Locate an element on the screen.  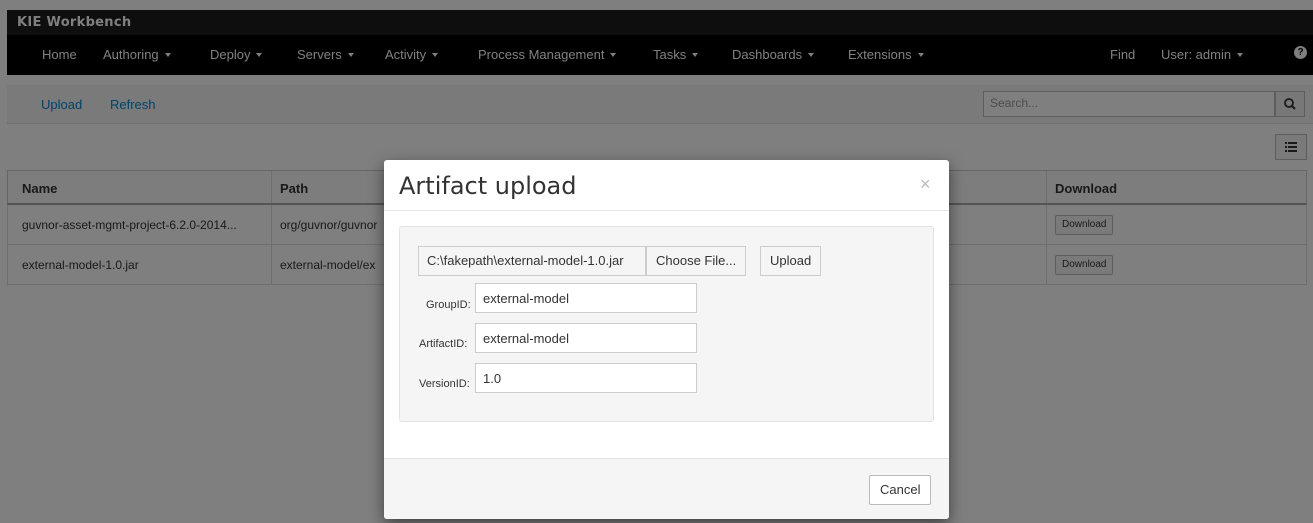
modal-header: Artifact upload × is located at coordinates (666, 185).